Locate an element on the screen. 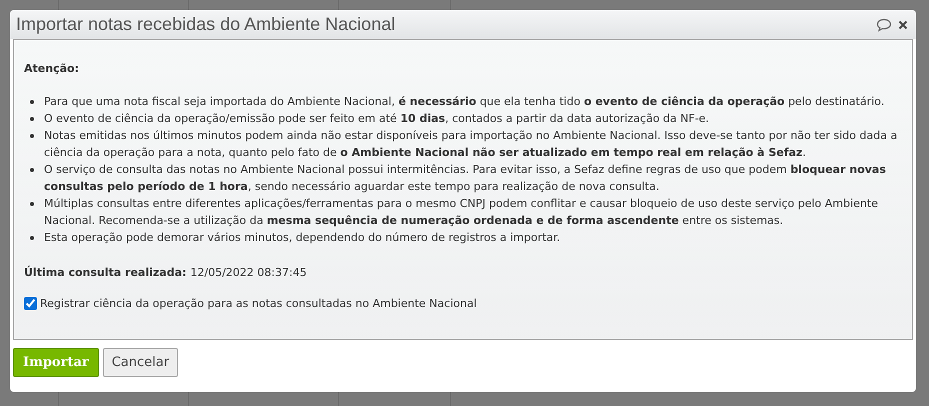 This screenshot has height=406, width=929. note-text: Para que uma nota fiscal seja importada do Ambiente Nacional, é necessário que ela tenha tido o evento de ciência da operação pelo destinatário. is located at coordinates (465, 102).